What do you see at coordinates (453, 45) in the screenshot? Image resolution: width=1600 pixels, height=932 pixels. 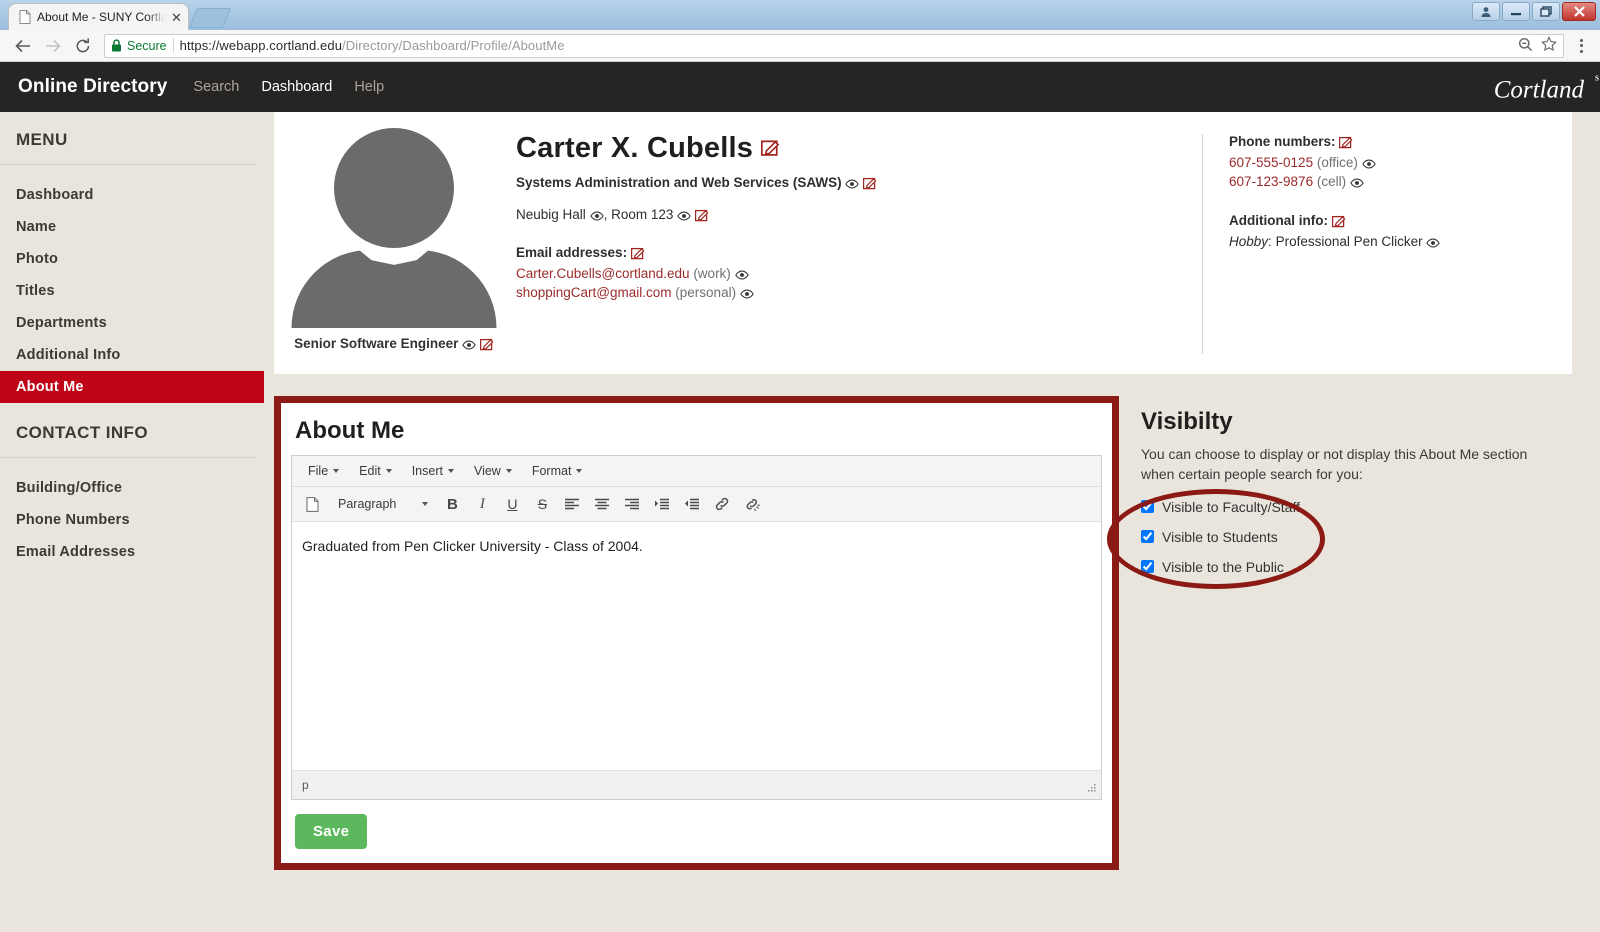 I see `url-path: /Directory/Dashboard/Profile/AboutMe` at bounding box center [453, 45].